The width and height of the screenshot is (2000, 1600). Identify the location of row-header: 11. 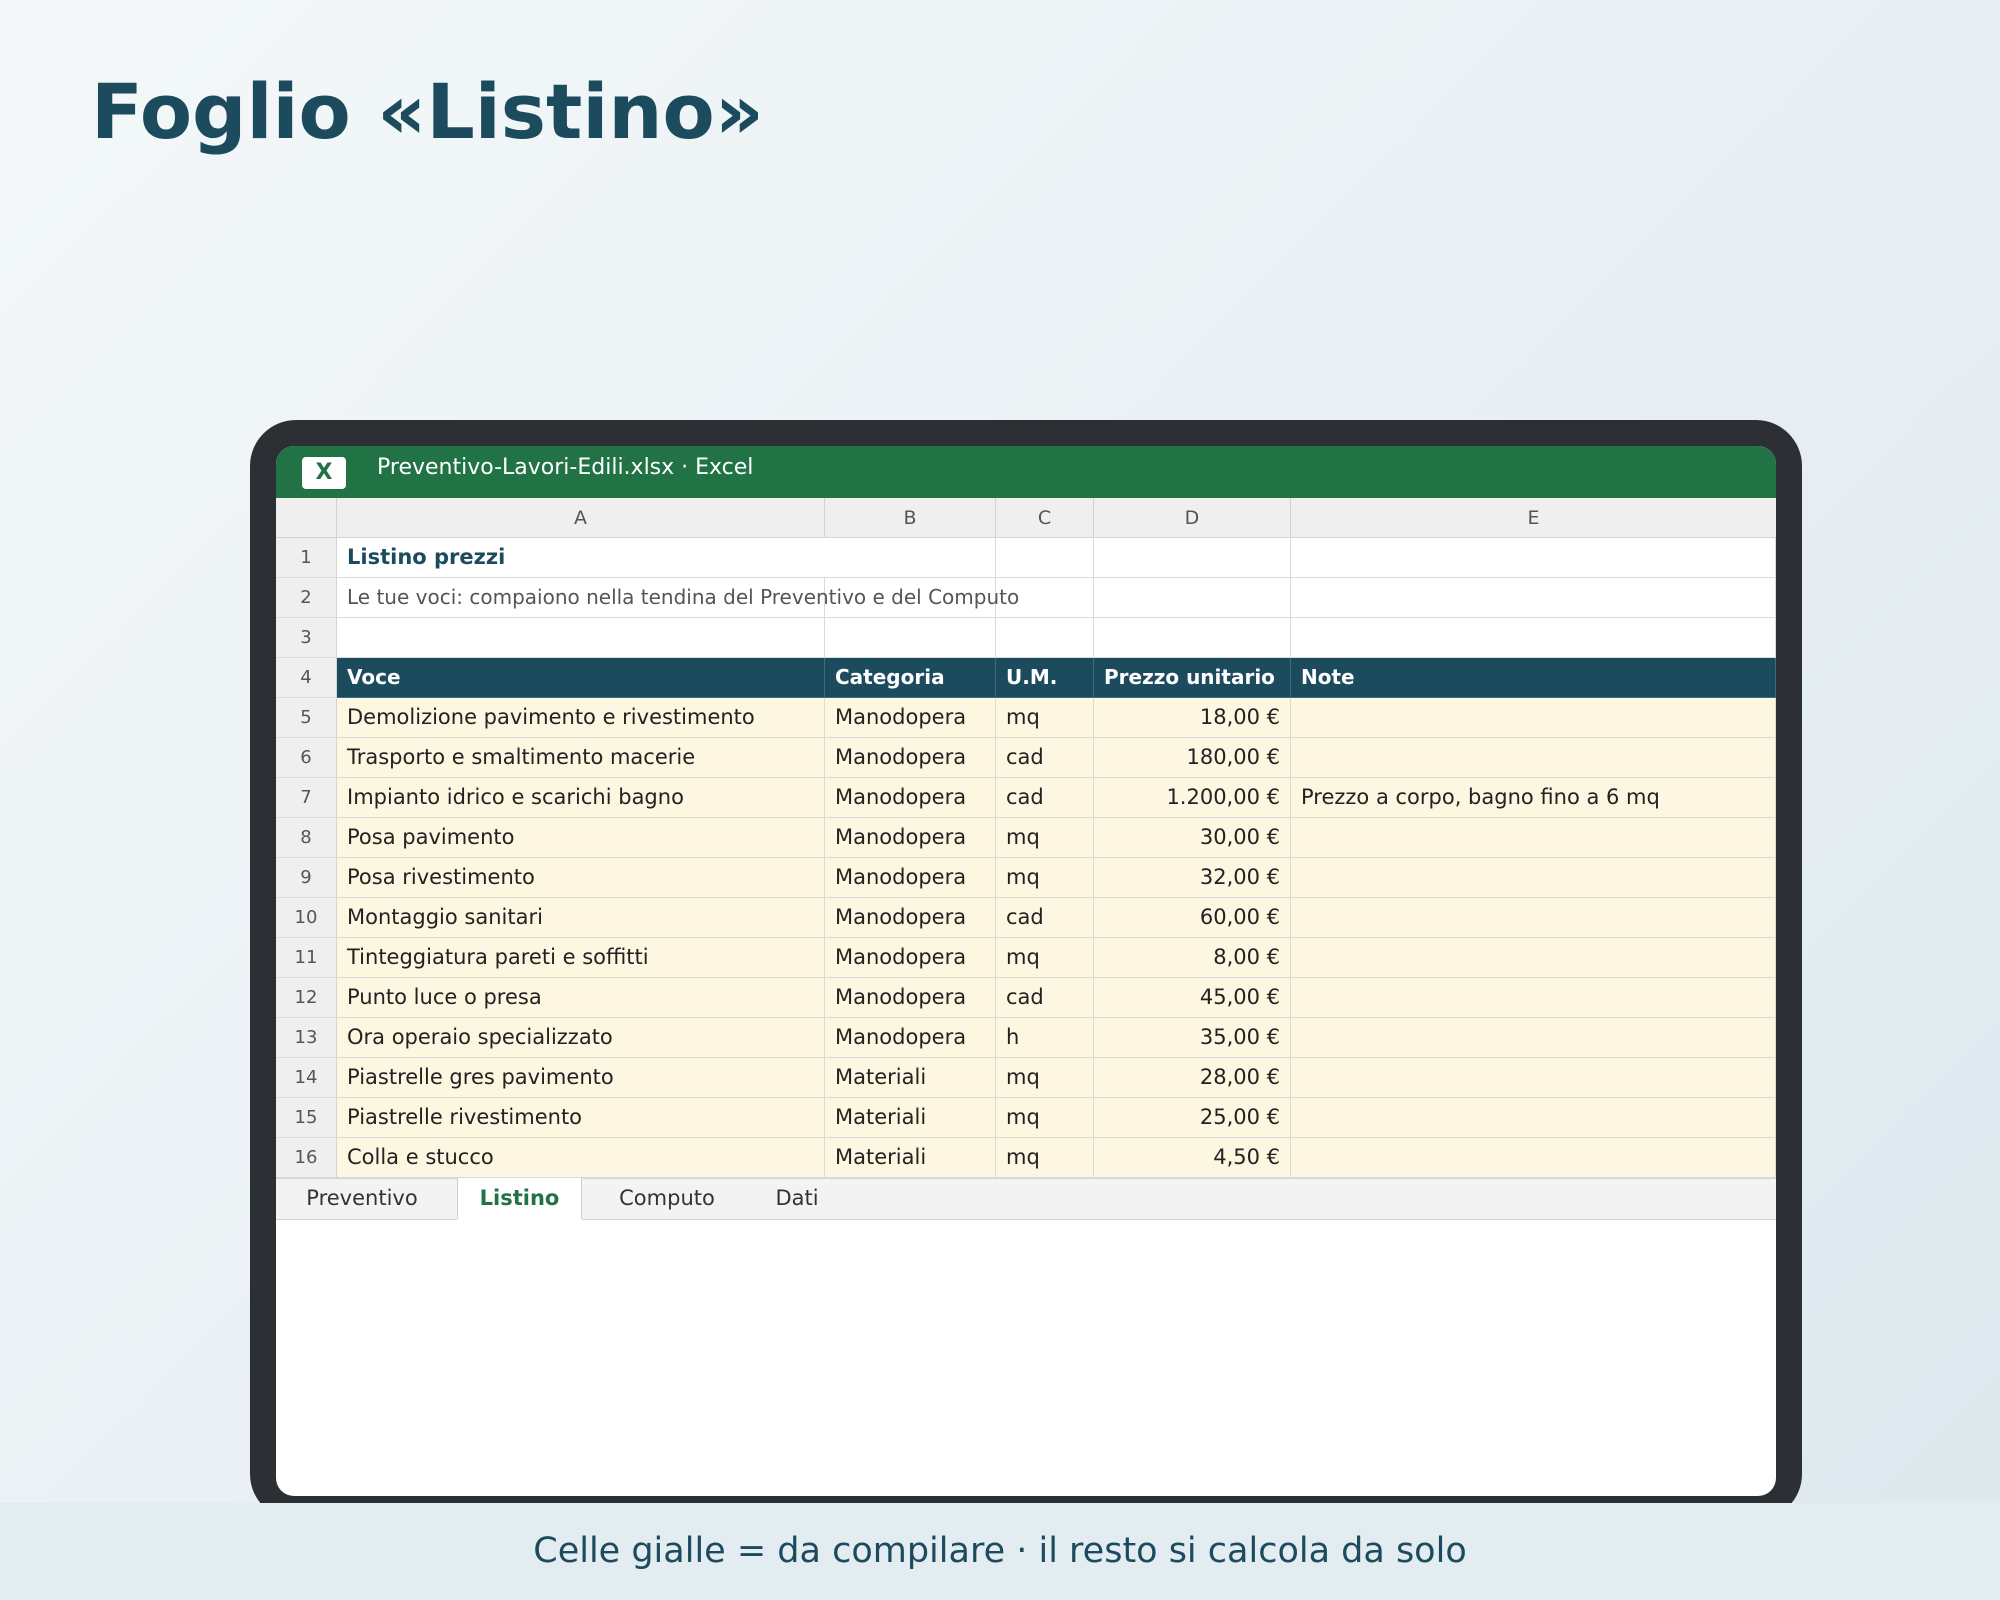
(306, 958).